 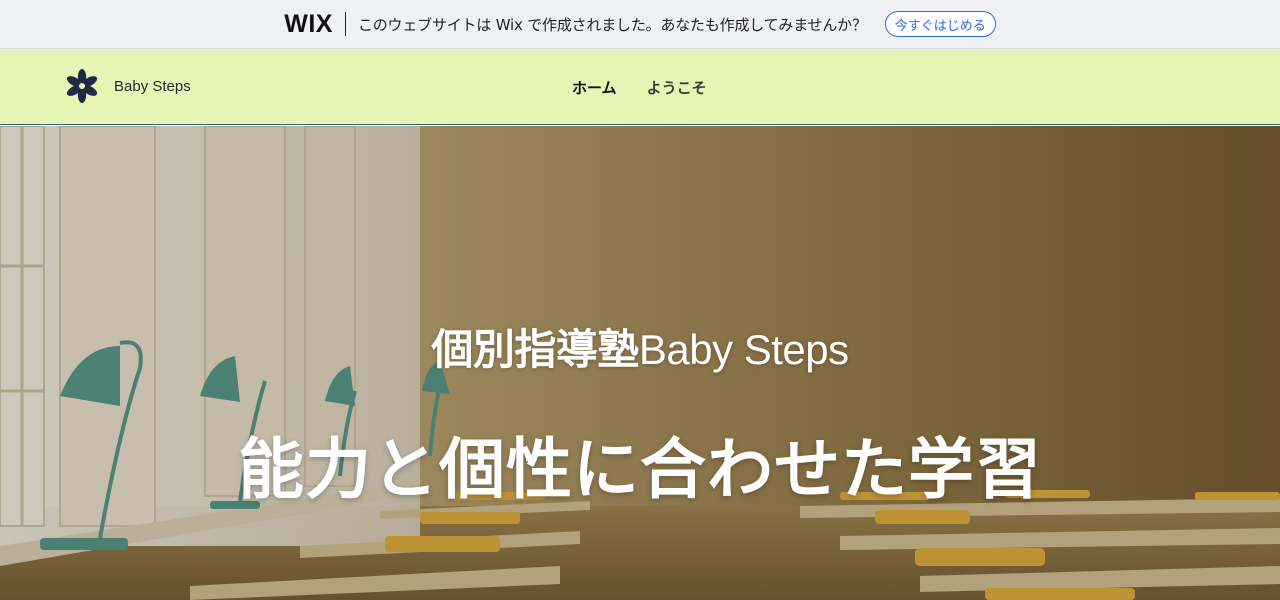 What do you see at coordinates (308, 24) in the screenshot?
I see `wix-logo: WIX` at bounding box center [308, 24].